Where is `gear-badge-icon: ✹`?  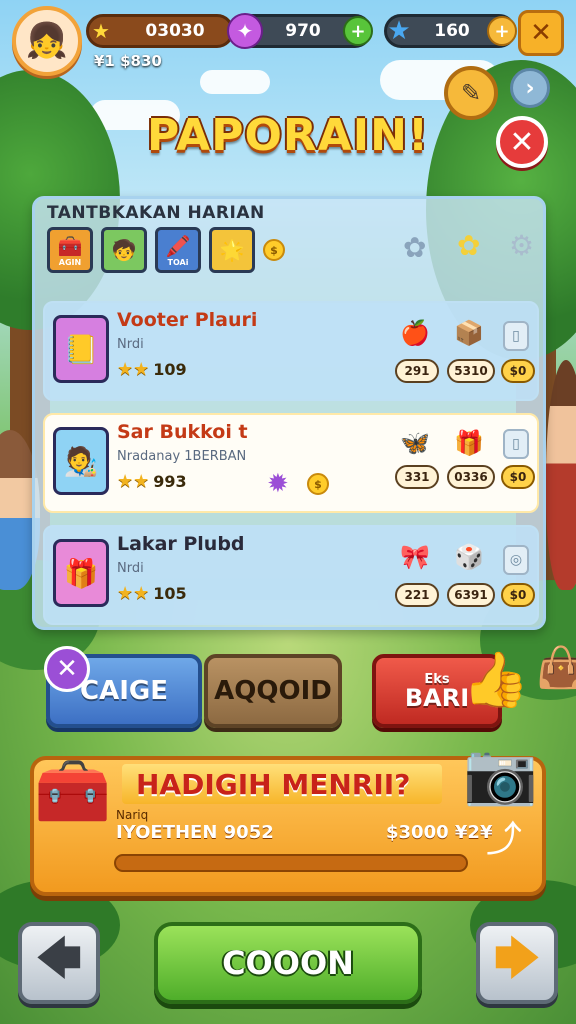
gear-badge-icon: ✹ is located at coordinates (278, 484).